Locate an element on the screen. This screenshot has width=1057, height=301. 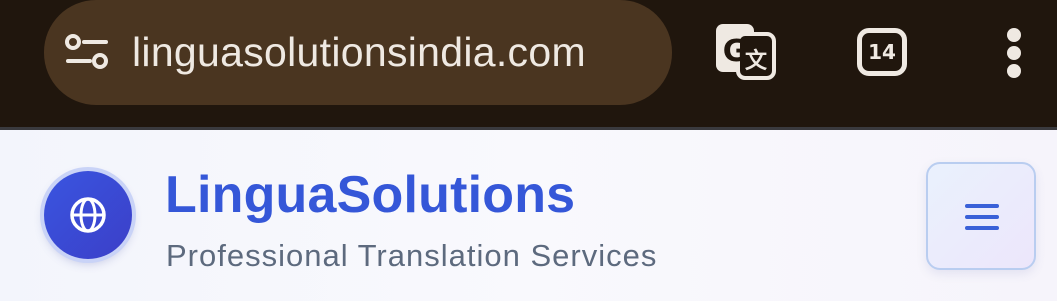
url-text: linguasolutionsindia.com is located at coordinates (359, 52).